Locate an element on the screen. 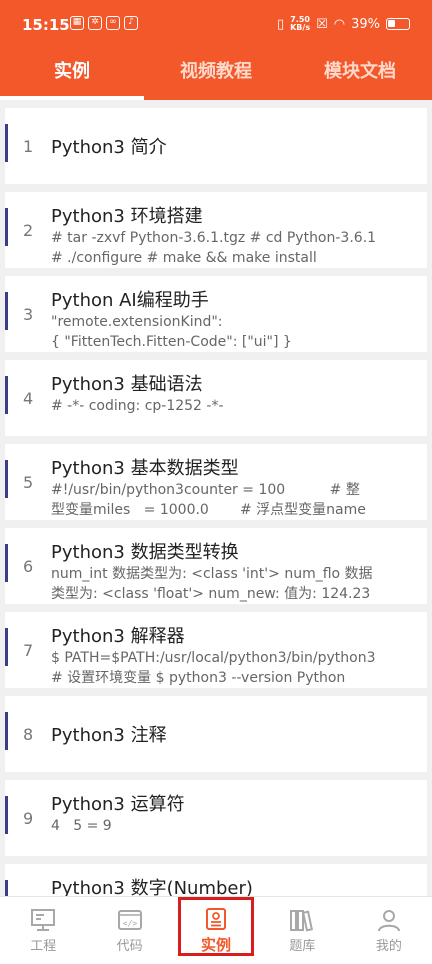 This screenshot has width=432, height=964. battery-percent: 39% is located at coordinates (365, 24).